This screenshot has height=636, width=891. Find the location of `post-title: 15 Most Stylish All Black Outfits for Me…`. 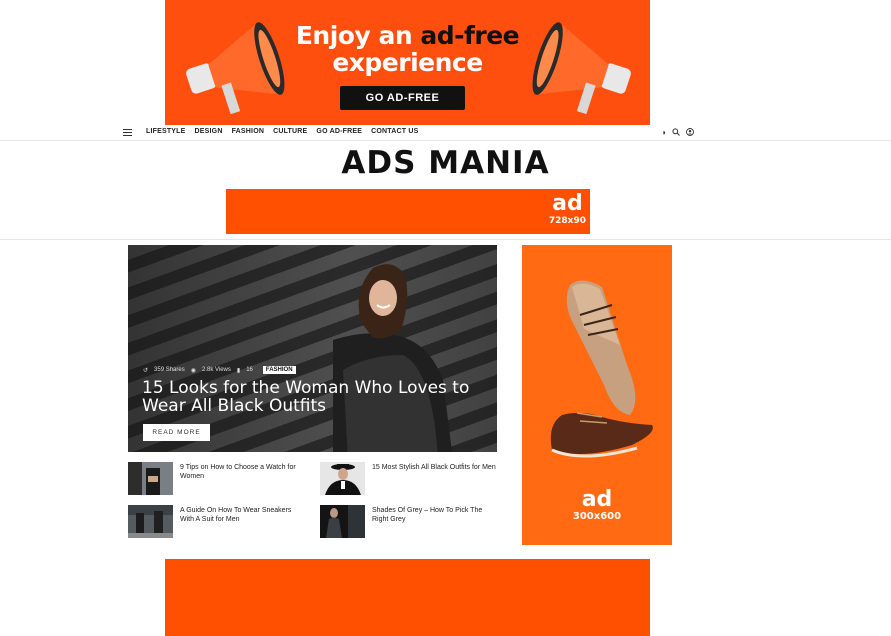

post-title: 15 Most Stylish All Black Outfits for Me… is located at coordinates (434, 467).